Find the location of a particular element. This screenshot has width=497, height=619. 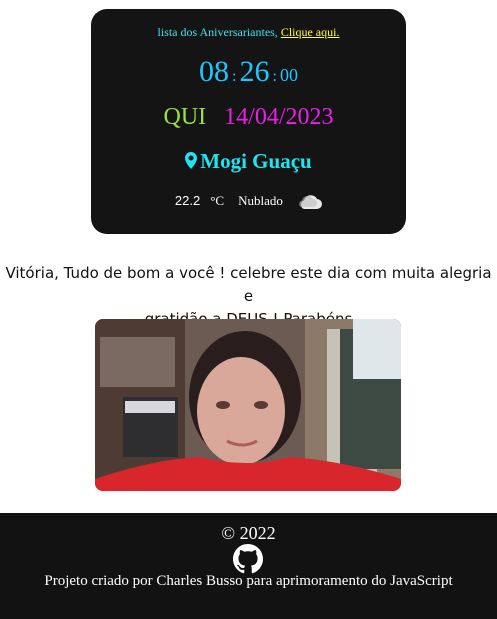

copyright: © 2022 is located at coordinates (248, 533).